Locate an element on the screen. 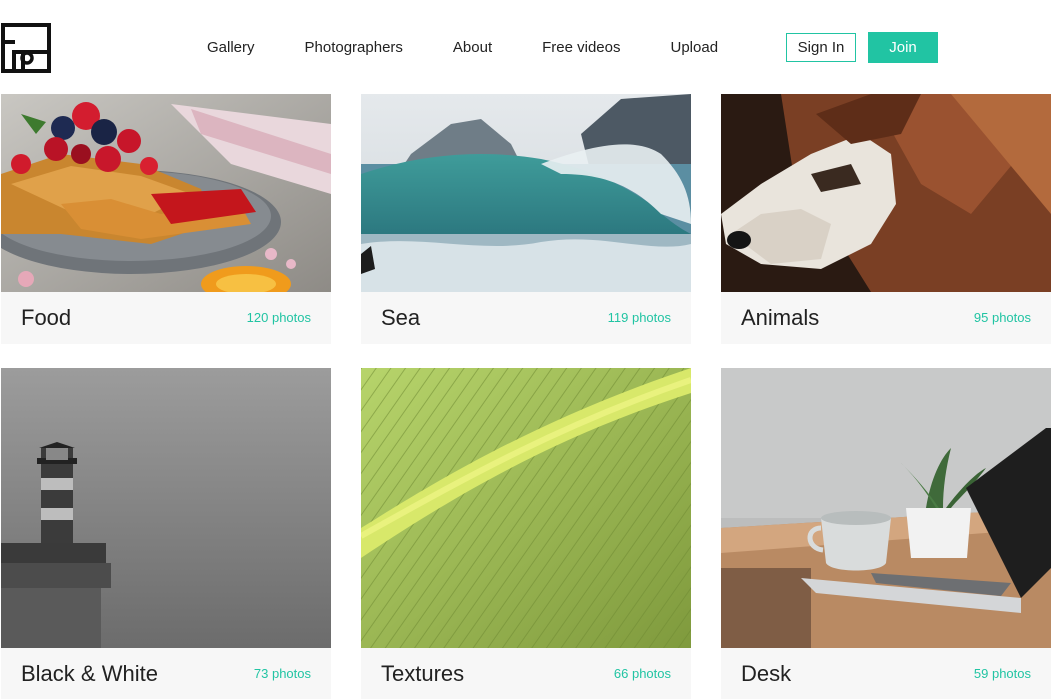  animals-image is located at coordinates (886, 193).